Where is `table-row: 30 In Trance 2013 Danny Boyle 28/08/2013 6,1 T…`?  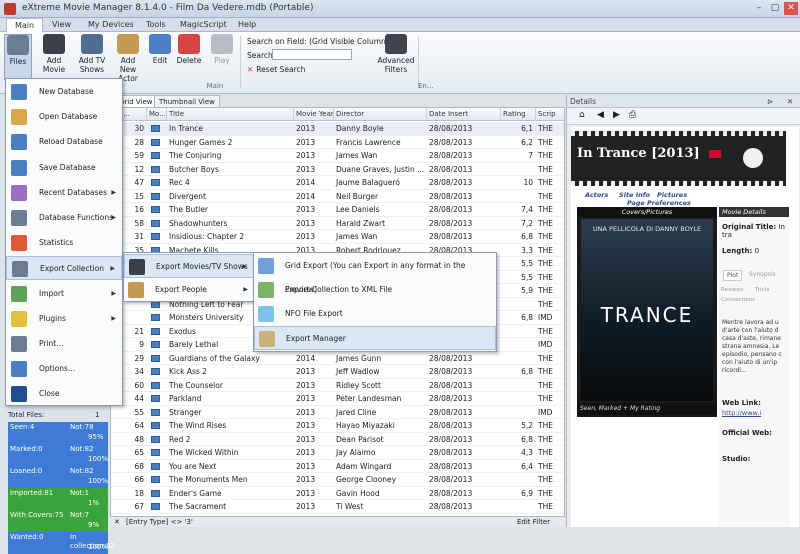
table-row: 30 In Trance 2013 Danny Boyle 28/08/2013 6,1 T… is located at coordinates (337, 129).